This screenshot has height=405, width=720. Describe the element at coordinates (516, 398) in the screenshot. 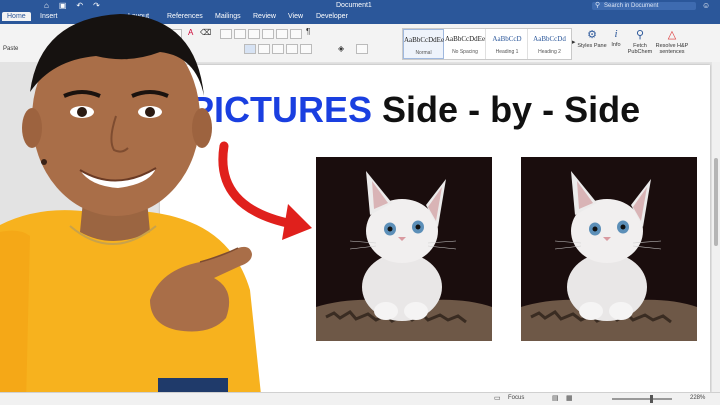

I see `focus-button: Focus` at that location.